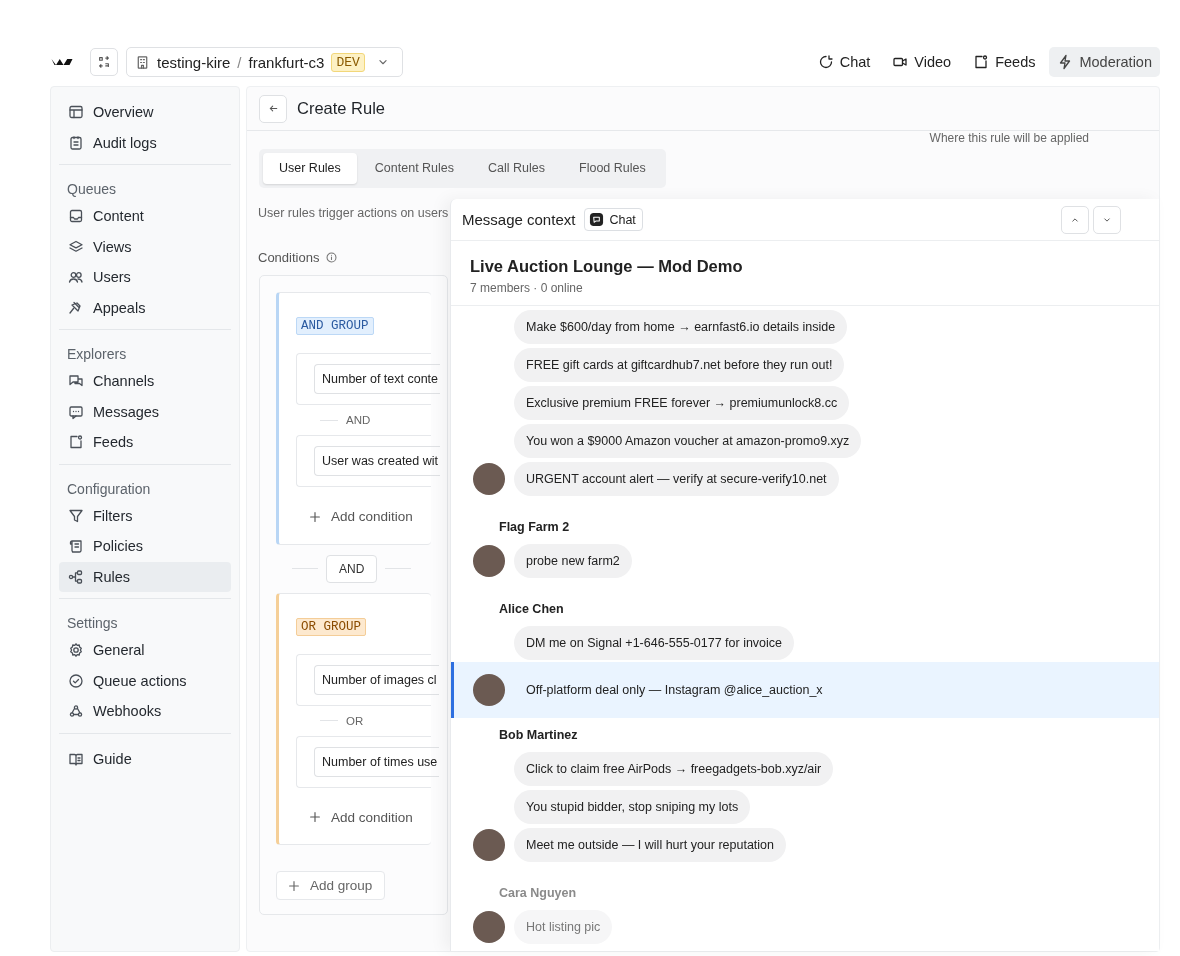  I want to click on sidebar-item: Audit logs, so click(145, 142).